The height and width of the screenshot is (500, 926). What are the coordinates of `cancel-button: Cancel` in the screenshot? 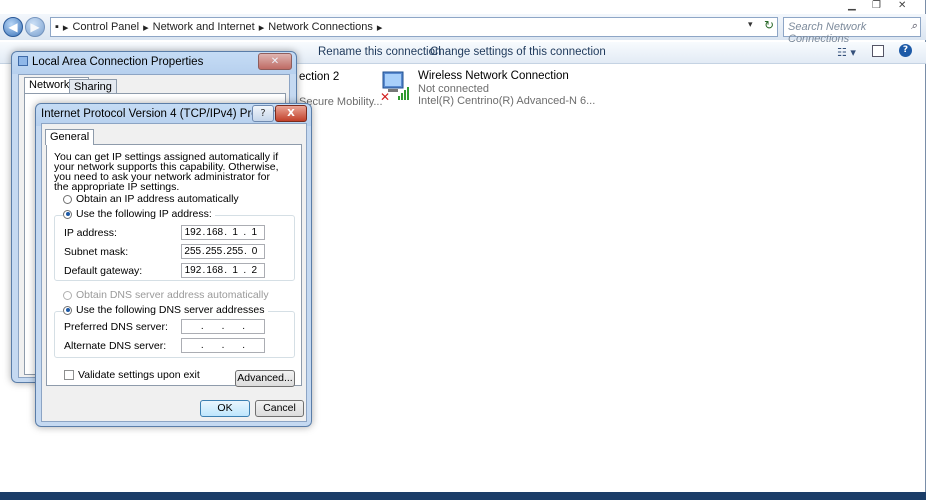 It's located at (279, 408).